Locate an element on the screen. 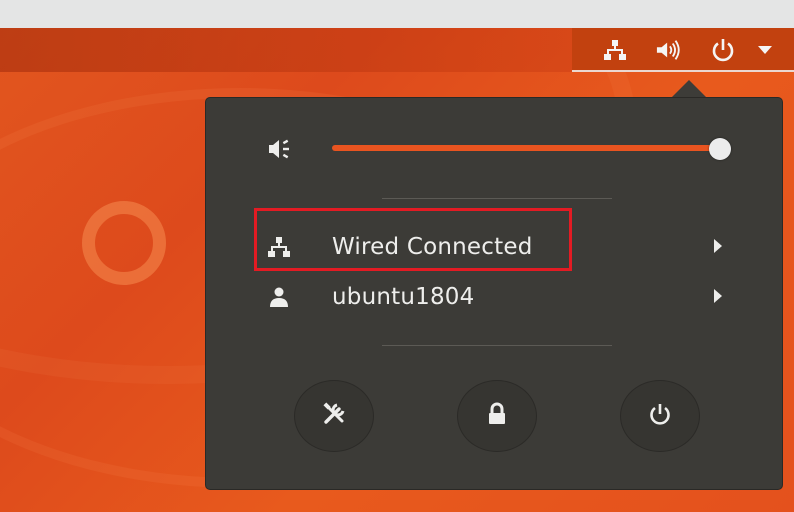  volume-icon is located at coordinates (669, 50).